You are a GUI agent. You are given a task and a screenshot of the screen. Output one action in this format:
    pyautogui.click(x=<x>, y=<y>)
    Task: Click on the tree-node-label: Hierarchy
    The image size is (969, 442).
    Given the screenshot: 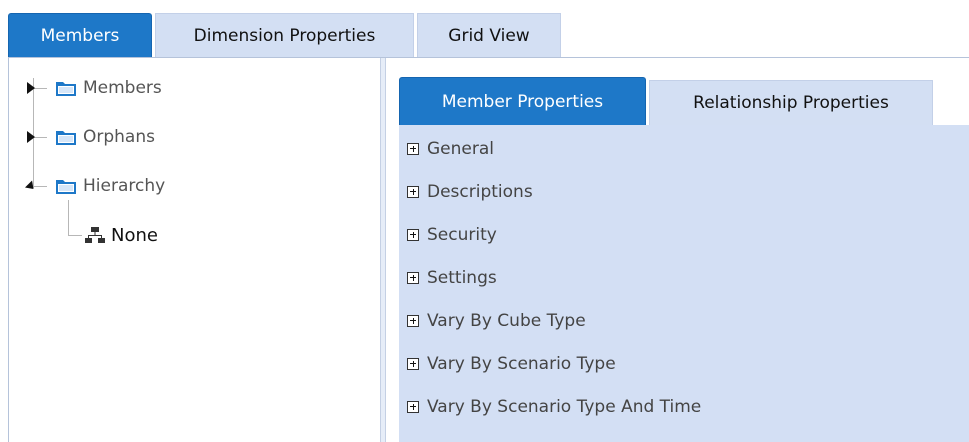 What is the action you would take?
    pyautogui.click(x=124, y=186)
    